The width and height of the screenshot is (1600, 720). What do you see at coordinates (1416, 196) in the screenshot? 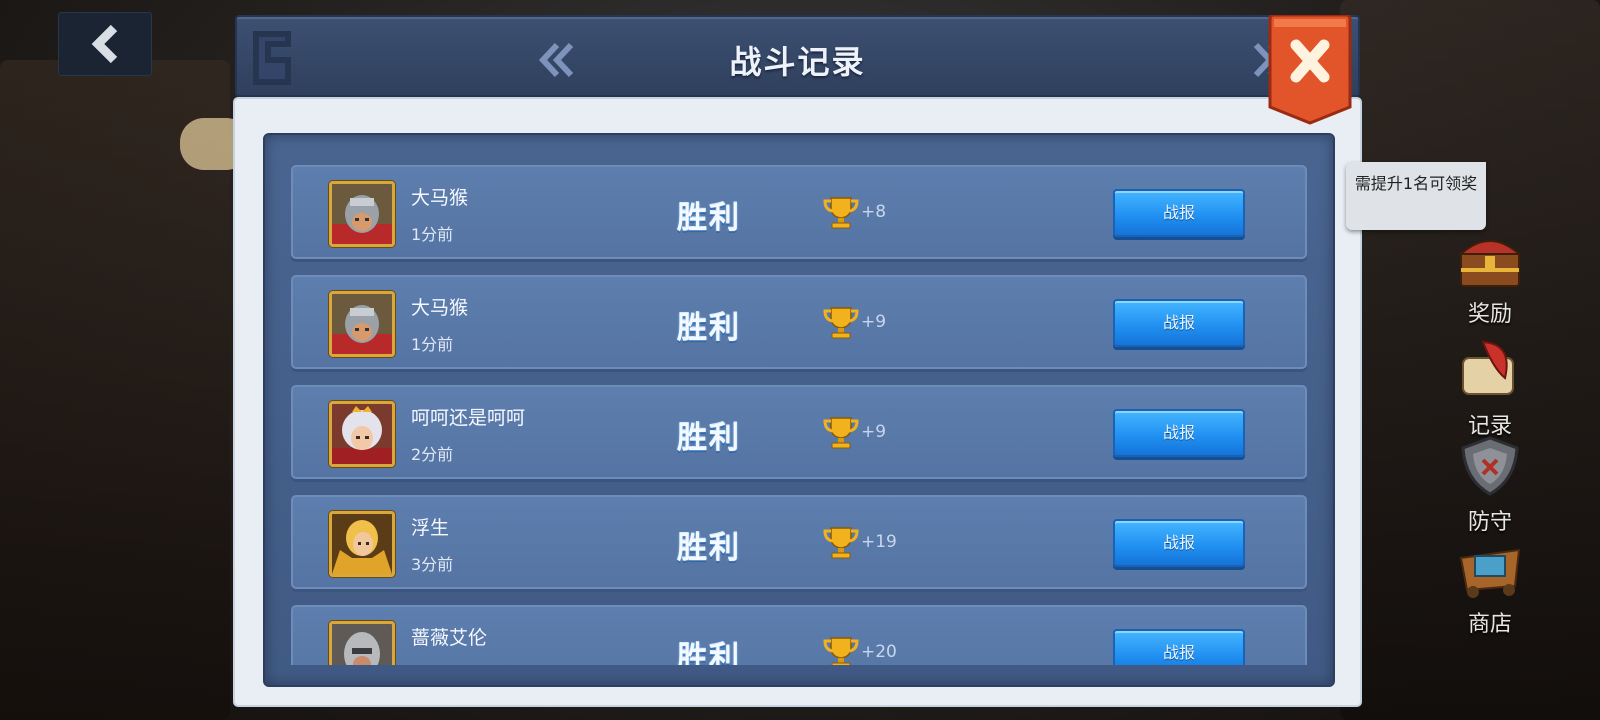
I see `reward-tooltip: 需提升1名可领奖` at bounding box center [1416, 196].